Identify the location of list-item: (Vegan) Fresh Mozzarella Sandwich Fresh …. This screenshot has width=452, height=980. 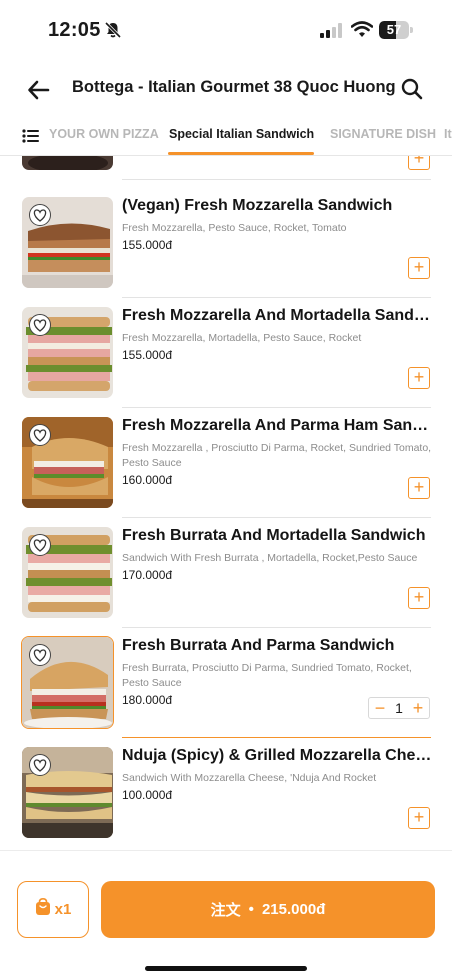
(226, 243).